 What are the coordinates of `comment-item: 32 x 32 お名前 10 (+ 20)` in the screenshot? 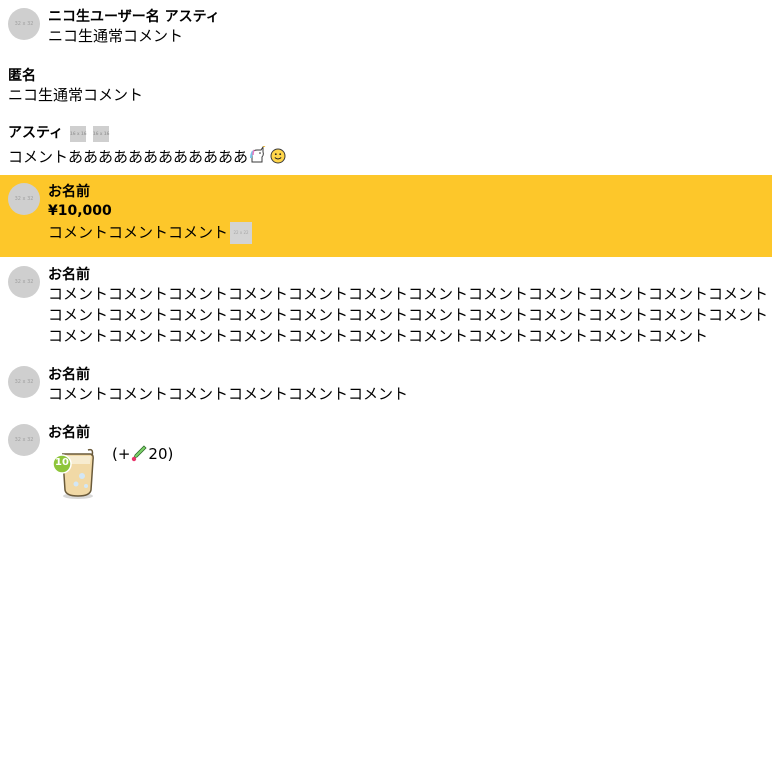 It's located at (386, 462).